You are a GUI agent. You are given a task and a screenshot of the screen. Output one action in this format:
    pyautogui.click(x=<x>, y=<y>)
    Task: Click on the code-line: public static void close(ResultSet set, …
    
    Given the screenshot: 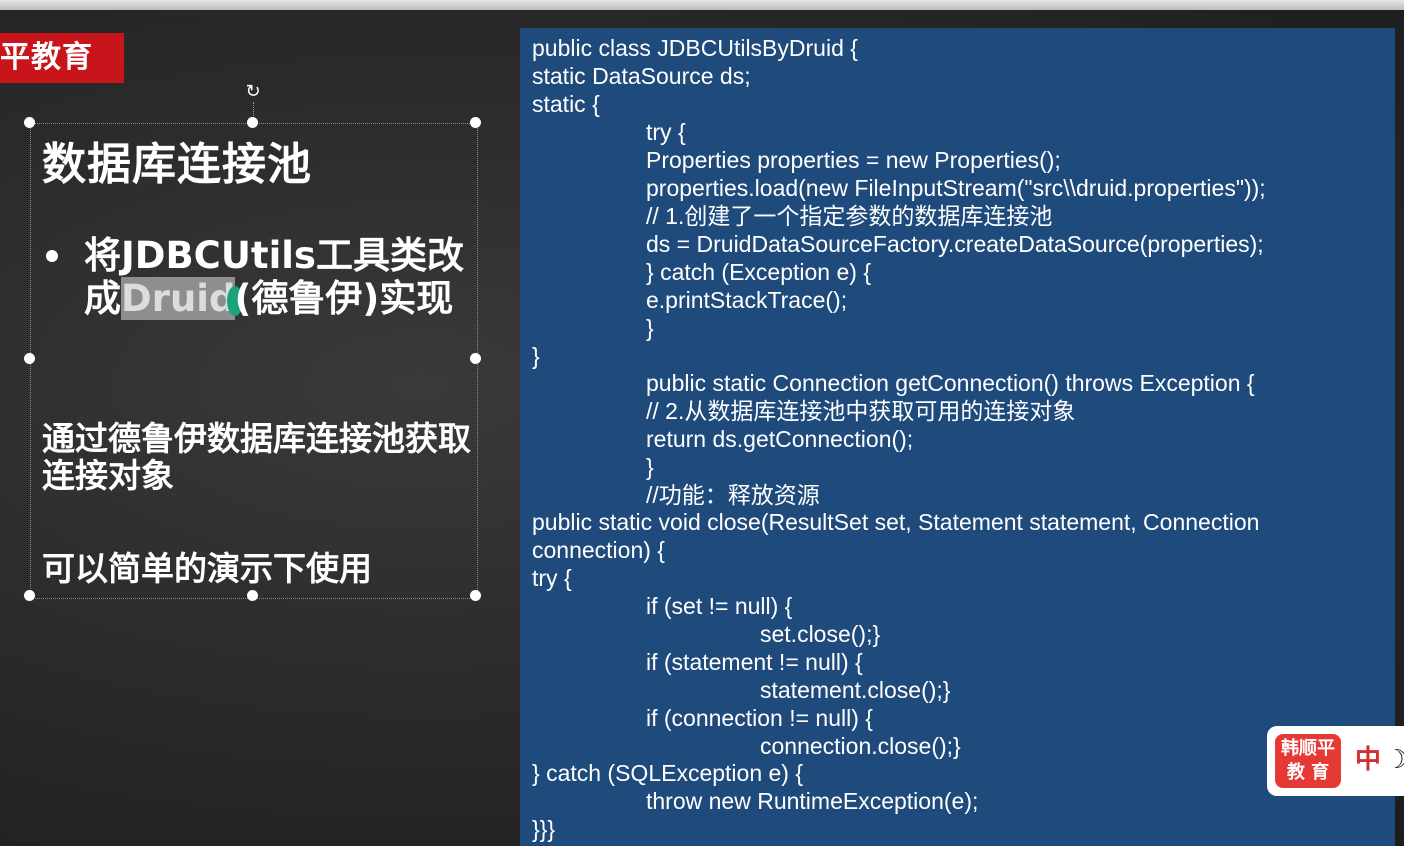 What is the action you would take?
    pyautogui.click(x=896, y=522)
    